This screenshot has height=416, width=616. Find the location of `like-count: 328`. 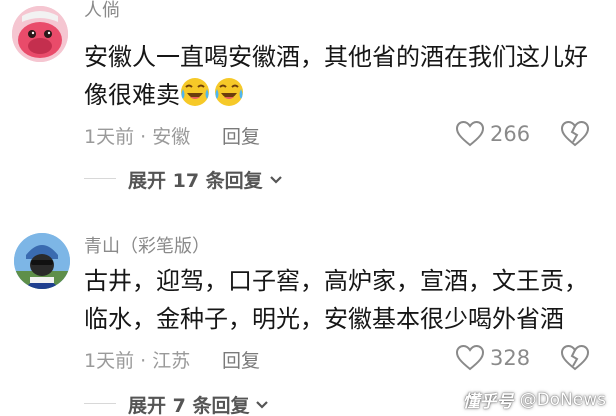

like-count: 328 is located at coordinates (510, 358).